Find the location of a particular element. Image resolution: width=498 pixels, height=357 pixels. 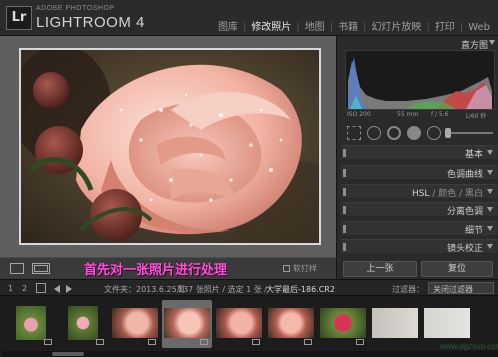

photo-count: 137 张照片 / 选定 1 张 / is located at coordinates (223, 289).